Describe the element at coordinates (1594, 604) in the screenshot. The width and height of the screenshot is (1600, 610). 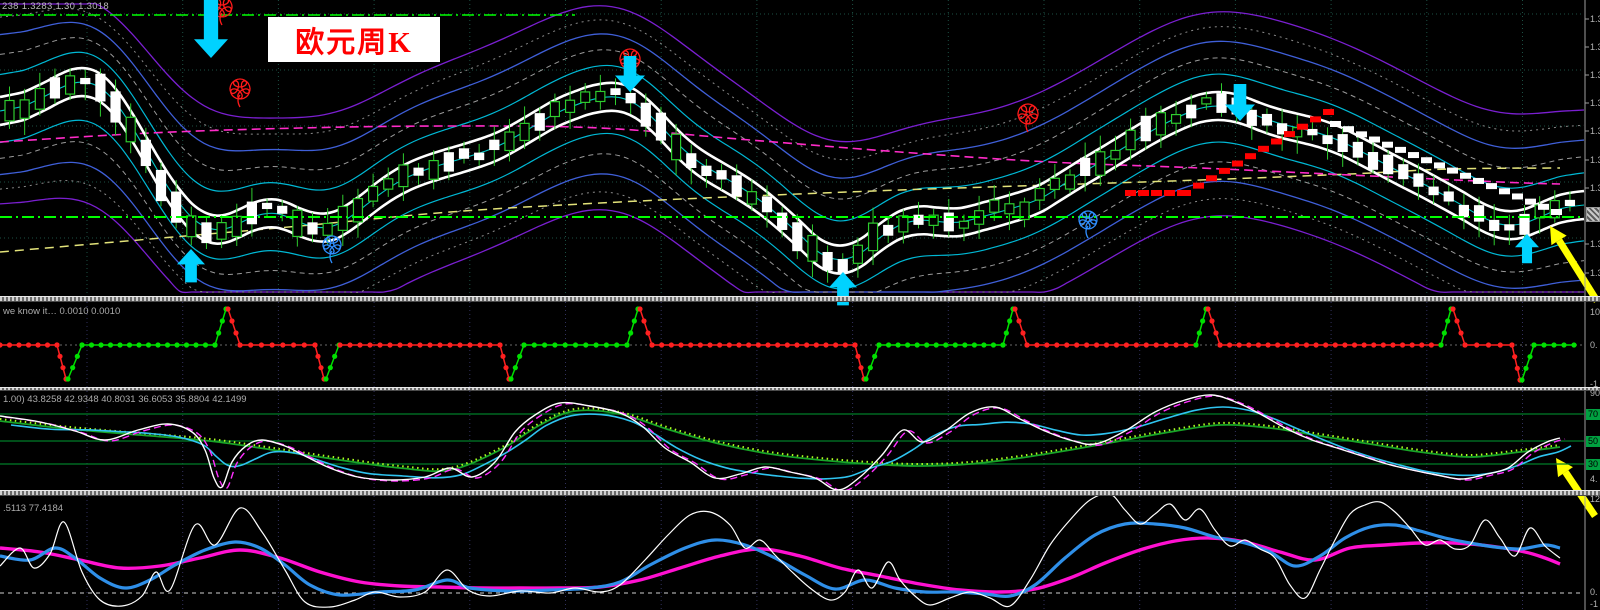
I see `indicator-tick-label: -1` at that location.